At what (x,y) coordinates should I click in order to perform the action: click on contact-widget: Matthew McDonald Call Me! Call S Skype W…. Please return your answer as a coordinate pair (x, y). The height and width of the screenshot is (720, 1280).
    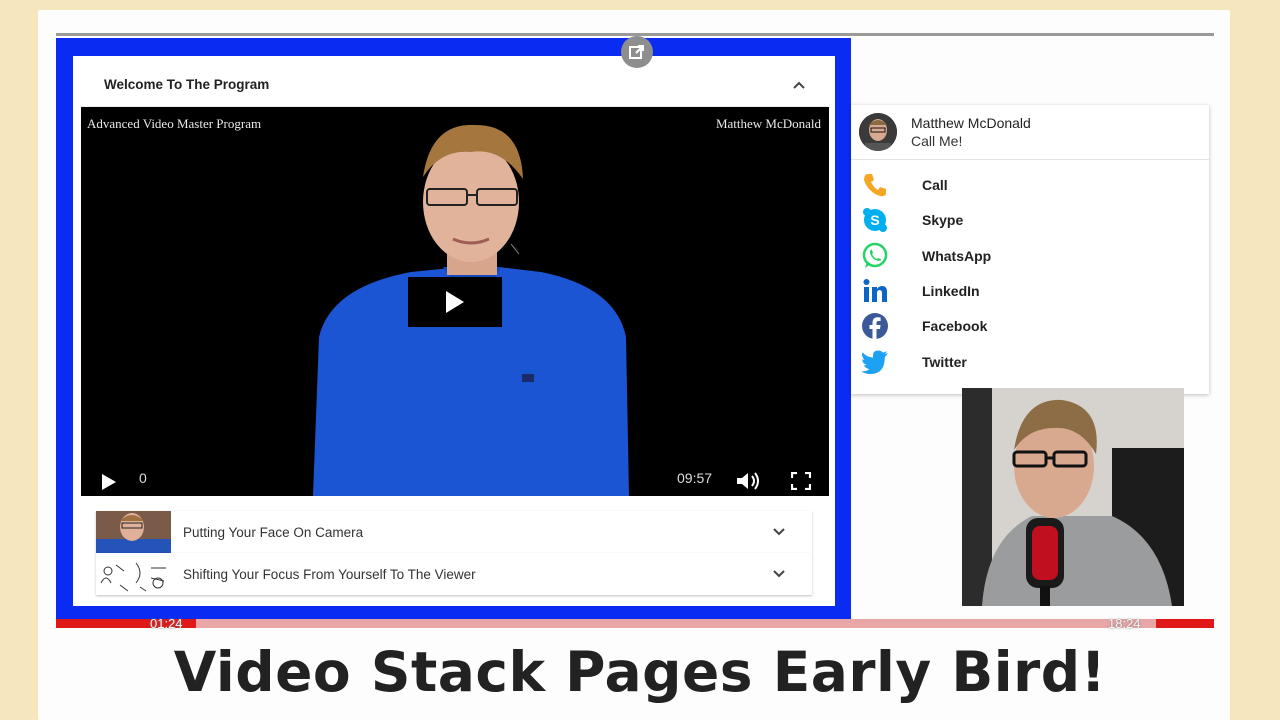
    Looking at the image, I should click on (1030, 249).